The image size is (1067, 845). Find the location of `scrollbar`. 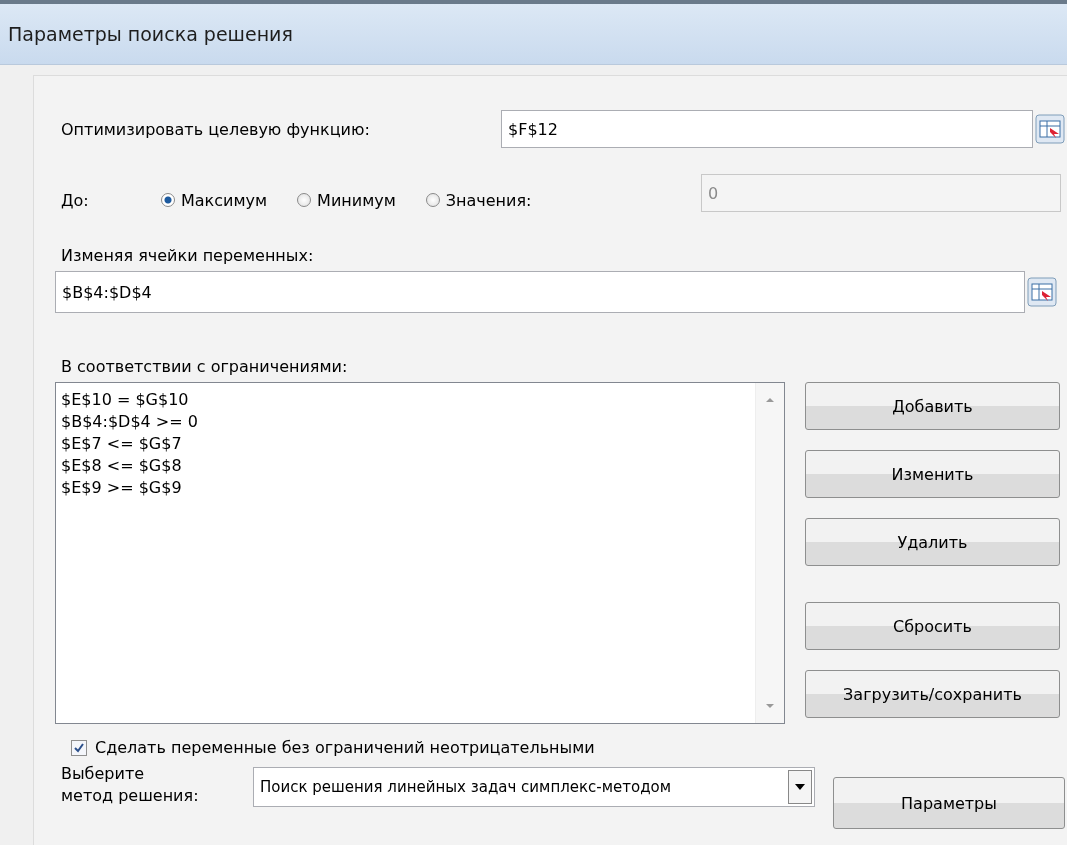

scrollbar is located at coordinates (769, 553).